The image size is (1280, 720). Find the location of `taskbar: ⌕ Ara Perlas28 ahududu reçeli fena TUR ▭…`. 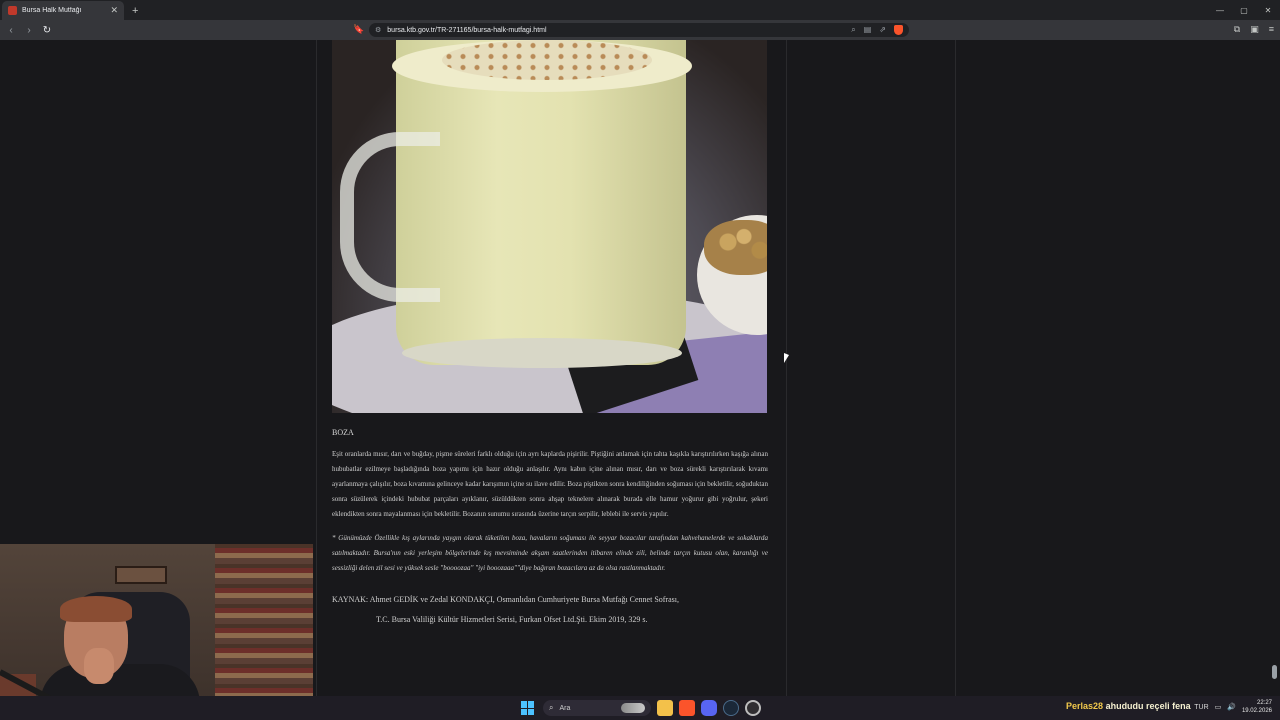

taskbar: ⌕ Ara Perlas28 ahududu reçeli fena TUR ▭… is located at coordinates (640, 708).